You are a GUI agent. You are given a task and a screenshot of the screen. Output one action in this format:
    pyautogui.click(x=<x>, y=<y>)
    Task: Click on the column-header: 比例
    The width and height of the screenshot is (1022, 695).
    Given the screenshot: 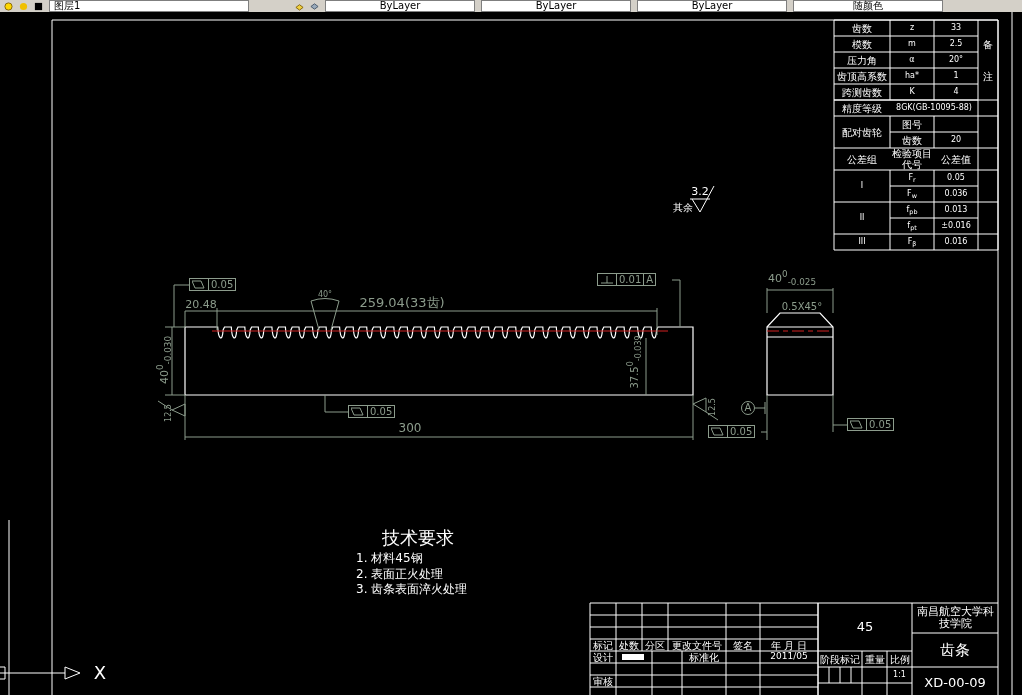 What is the action you would take?
    pyautogui.click(x=899, y=659)
    